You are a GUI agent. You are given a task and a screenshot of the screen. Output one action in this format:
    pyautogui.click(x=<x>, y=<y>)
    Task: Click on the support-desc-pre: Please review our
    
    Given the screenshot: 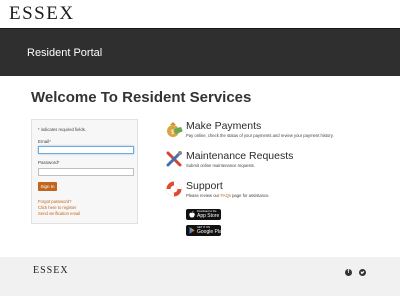 What is the action you would take?
    pyautogui.click(x=203, y=195)
    